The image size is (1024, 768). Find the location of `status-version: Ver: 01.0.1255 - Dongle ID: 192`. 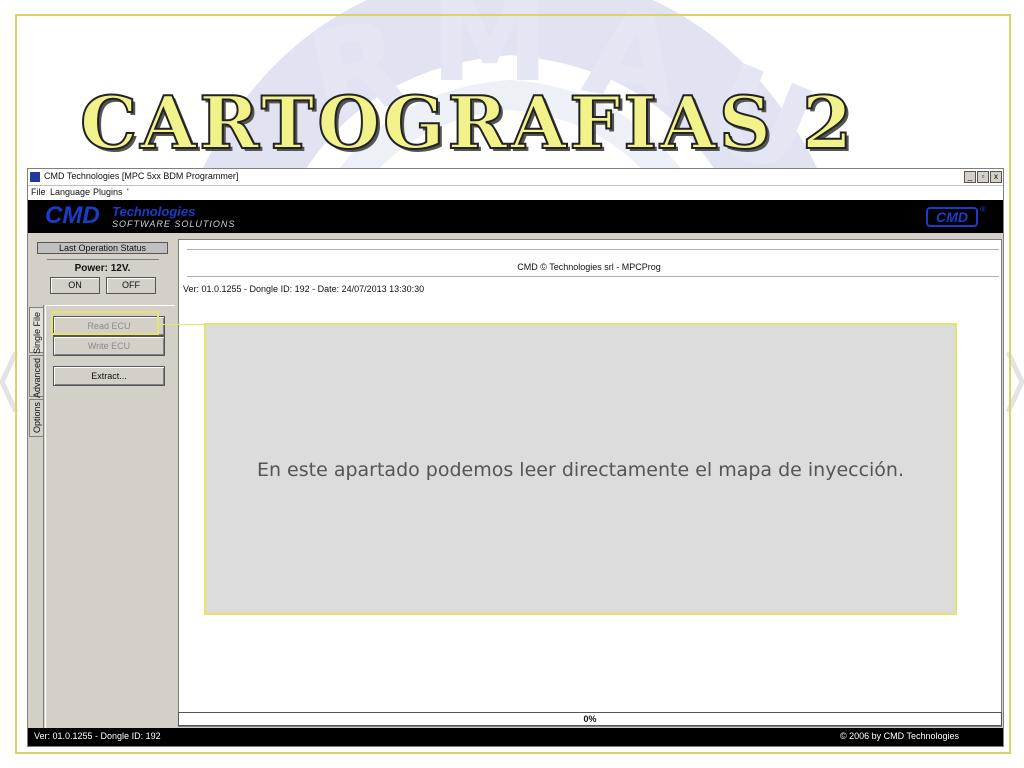

status-version: Ver: 01.0.1255 - Dongle ID: 192 is located at coordinates (97, 736).